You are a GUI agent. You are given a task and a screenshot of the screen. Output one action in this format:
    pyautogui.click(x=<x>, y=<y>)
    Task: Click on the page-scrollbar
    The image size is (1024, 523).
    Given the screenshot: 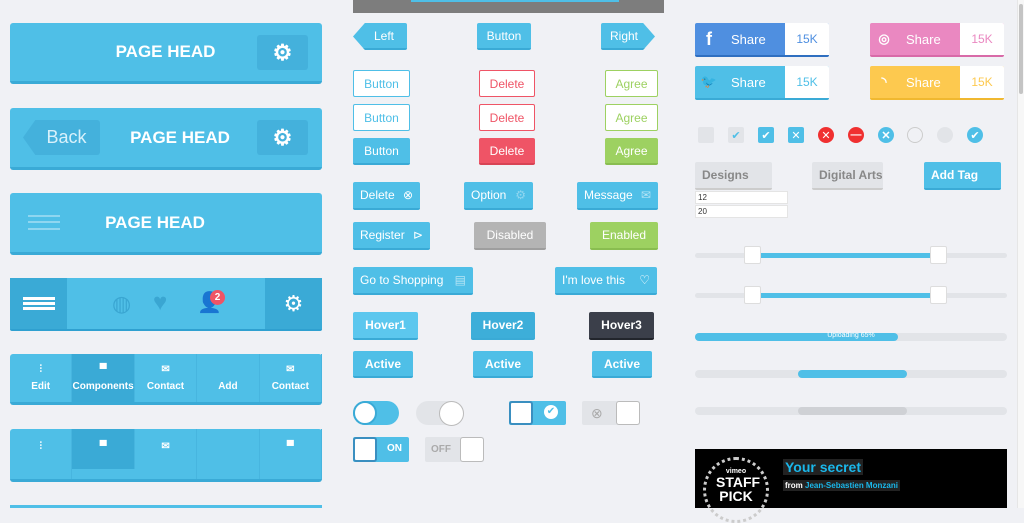 What is the action you would take?
    pyautogui.click(x=1020, y=254)
    